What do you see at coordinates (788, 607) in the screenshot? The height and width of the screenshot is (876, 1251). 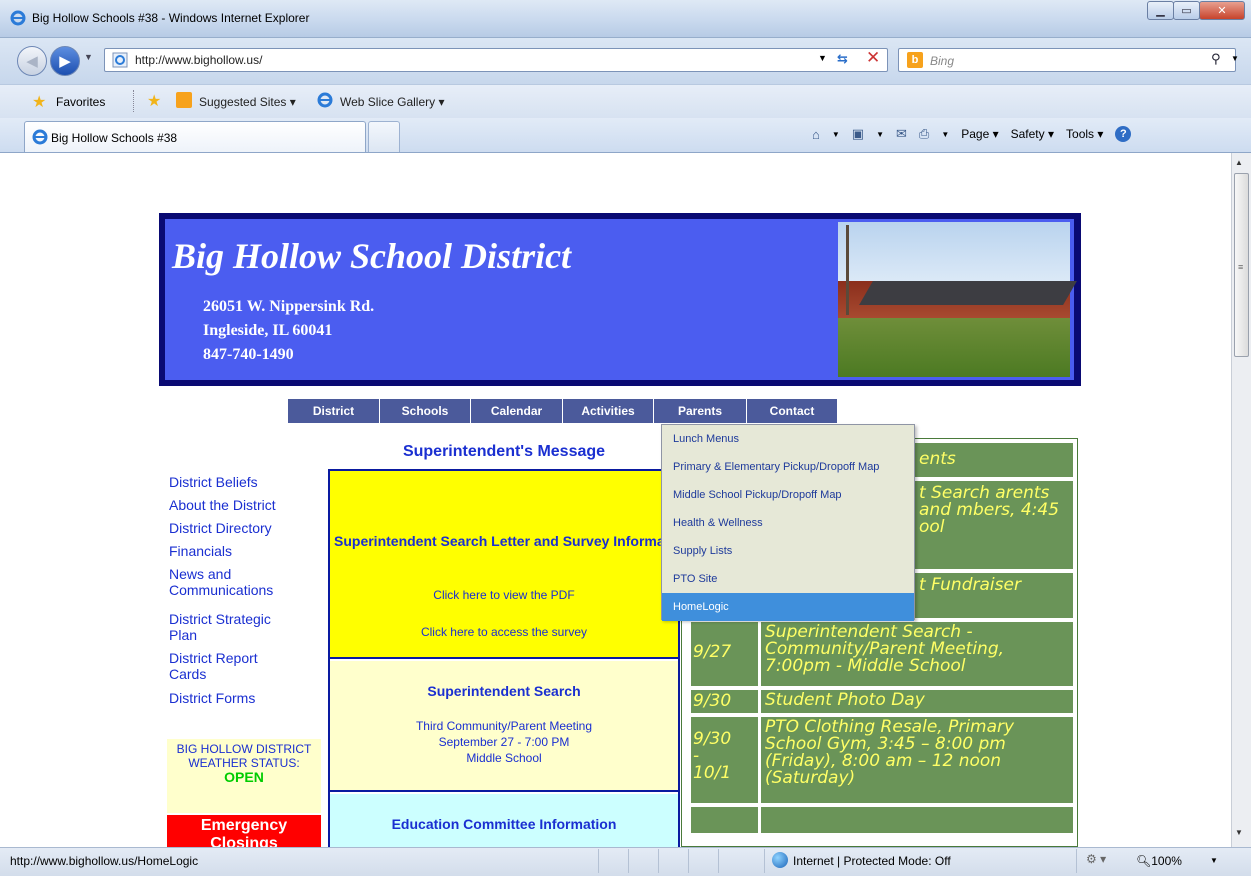 I see `dropdown-item-homelogic: HomeLogic` at bounding box center [788, 607].